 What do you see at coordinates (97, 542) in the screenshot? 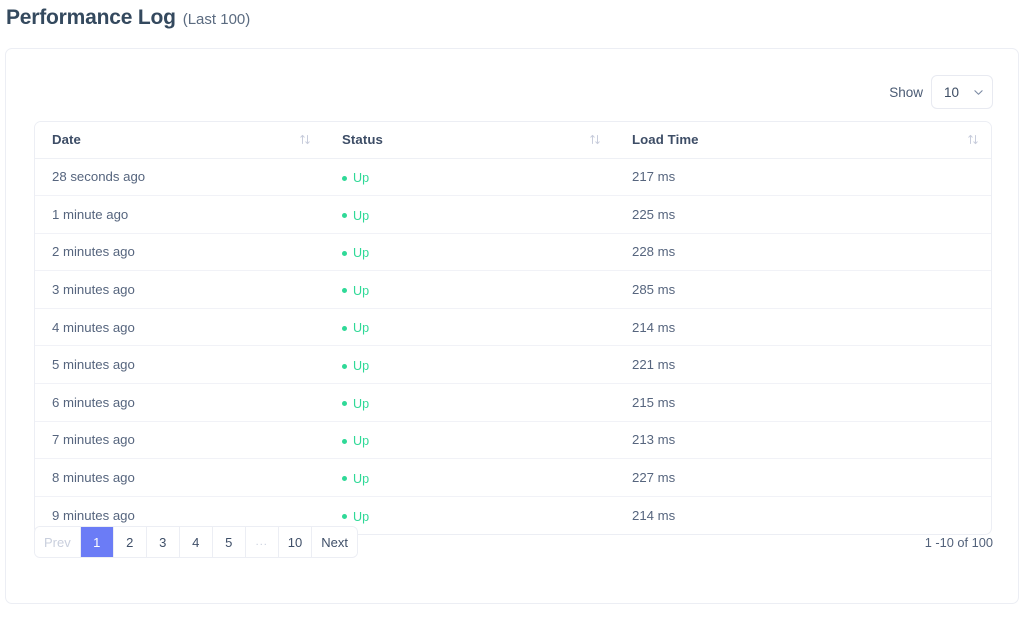
I see `pagination-button-1: 1` at bounding box center [97, 542].